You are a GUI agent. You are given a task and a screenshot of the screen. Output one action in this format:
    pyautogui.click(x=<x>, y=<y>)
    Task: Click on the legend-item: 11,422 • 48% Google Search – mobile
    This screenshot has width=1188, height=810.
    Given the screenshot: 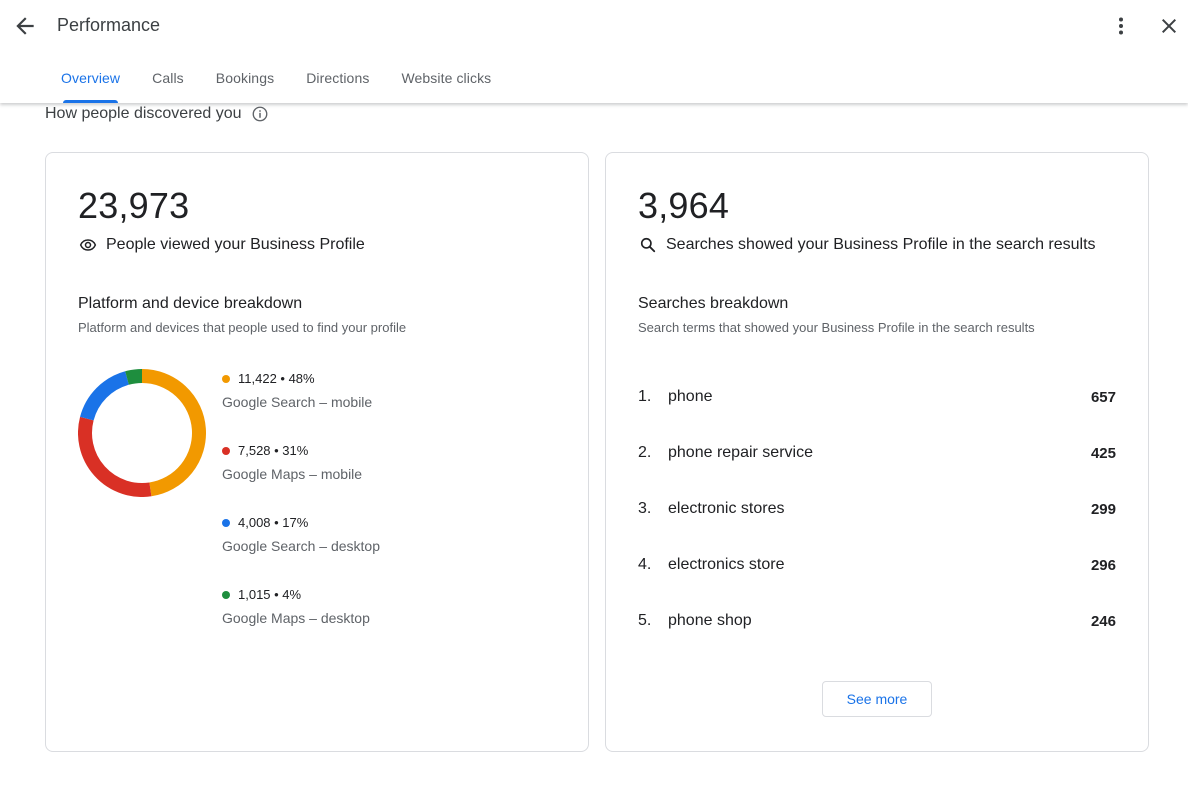 What is the action you would take?
    pyautogui.click(x=301, y=407)
    